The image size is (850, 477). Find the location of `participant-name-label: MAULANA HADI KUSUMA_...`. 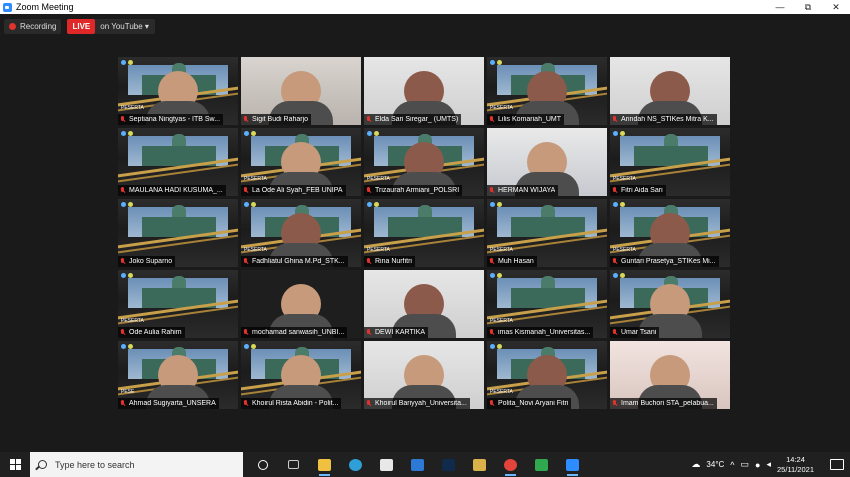

participant-name-label: MAULANA HADI KUSUMA_... is located at coordinates (172, 190).